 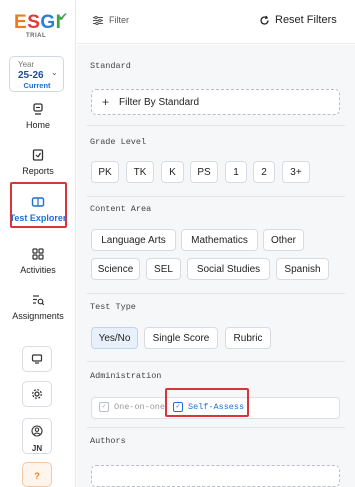 What do you see at coordinates (163, 269) in the screenshot?
I see `content-chip-sel: SEL` at bounding box center [163, 269].